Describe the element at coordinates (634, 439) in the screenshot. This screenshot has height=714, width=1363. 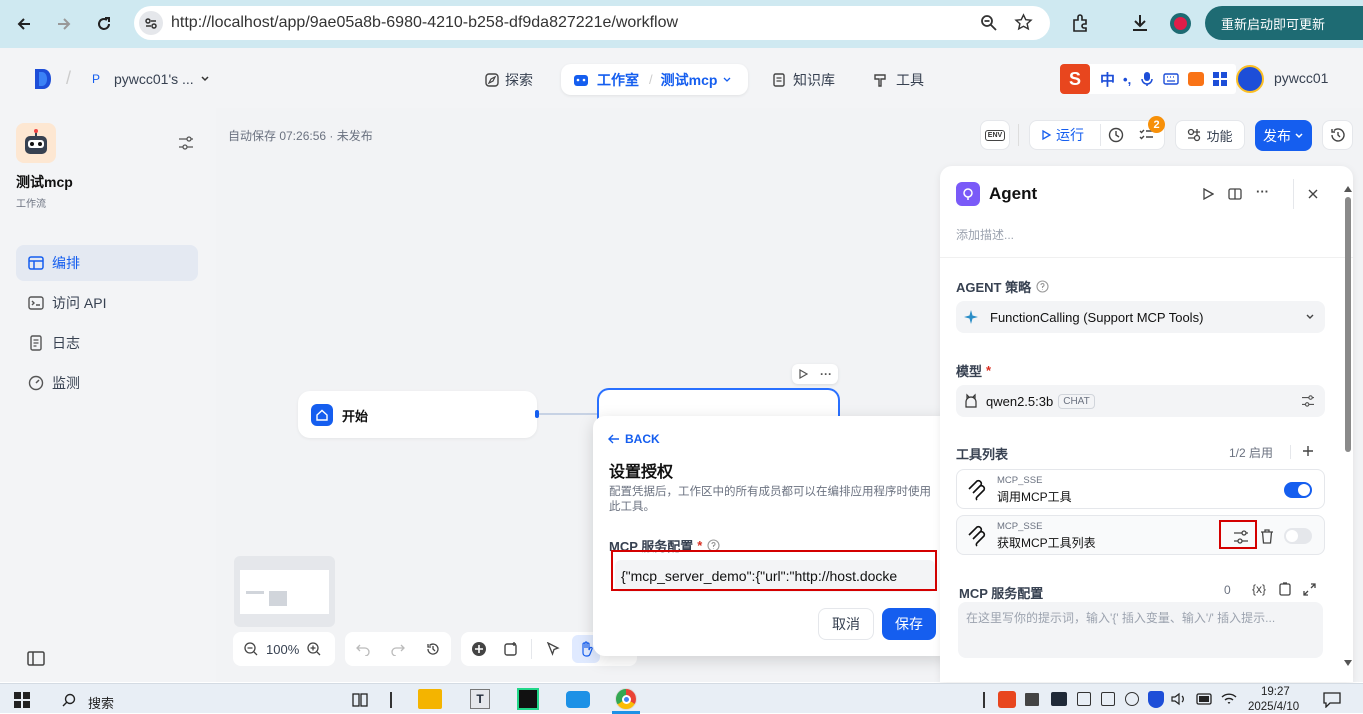
I see `back-button: BACK` at that location.